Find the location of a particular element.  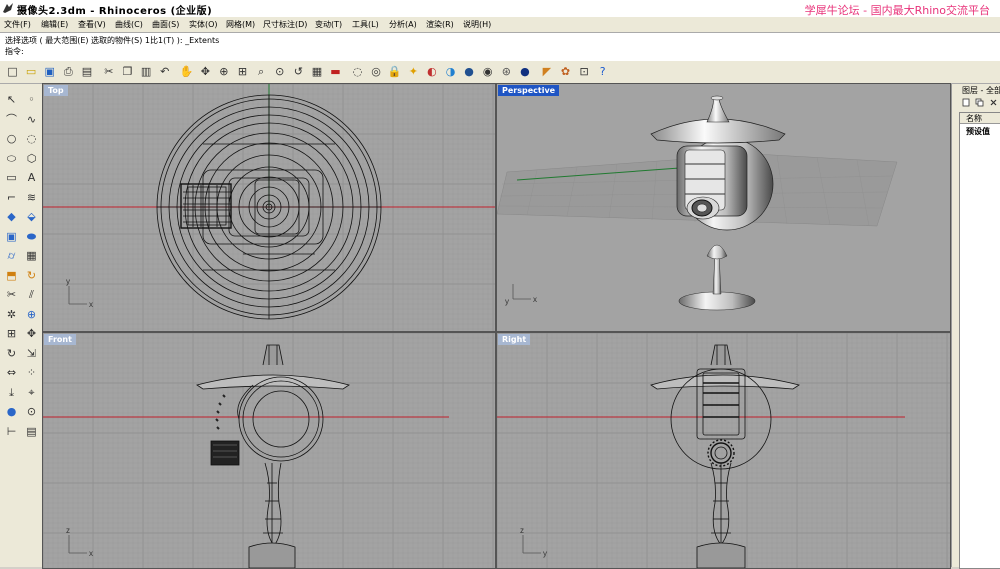

rectangle-icon: ▭ is located at coordinates (11, 177).